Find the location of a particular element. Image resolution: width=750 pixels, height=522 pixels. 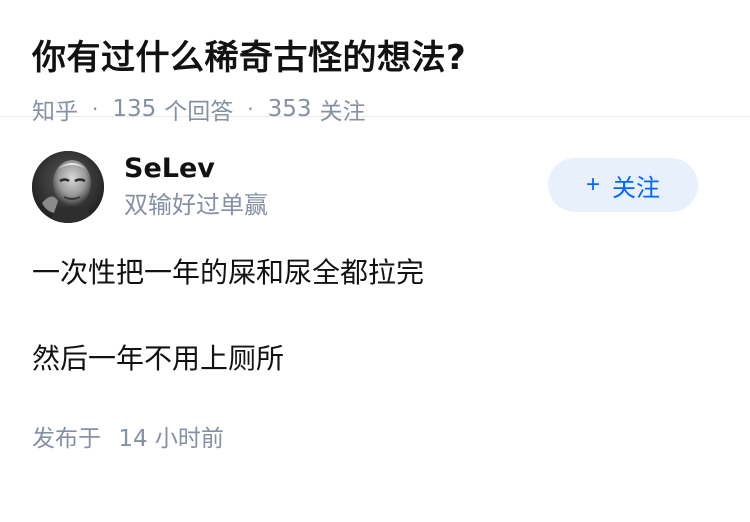

published-prefix: 发布于 is located at coordinates (66, 439).